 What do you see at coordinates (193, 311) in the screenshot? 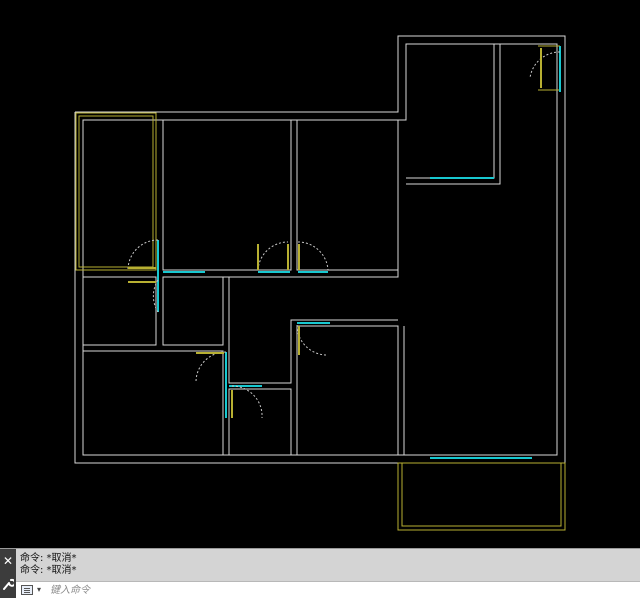
I see `room-mid-left-b` at bounding box center [193, 311].